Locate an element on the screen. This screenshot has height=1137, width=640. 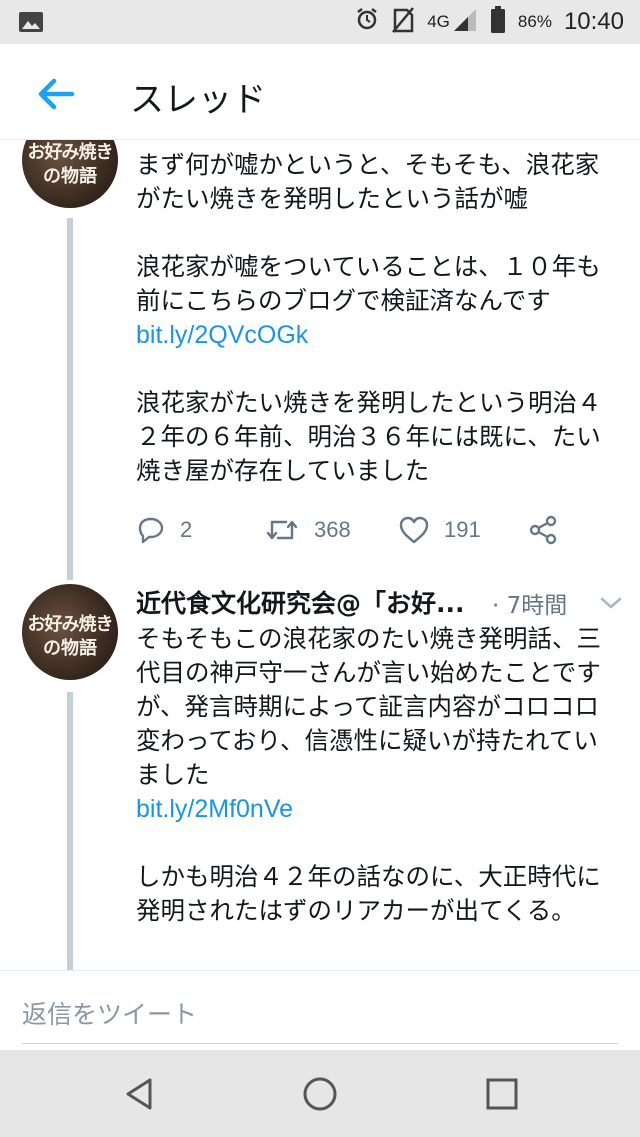
retweet-count: 368 is located at coordinates (332, 529).